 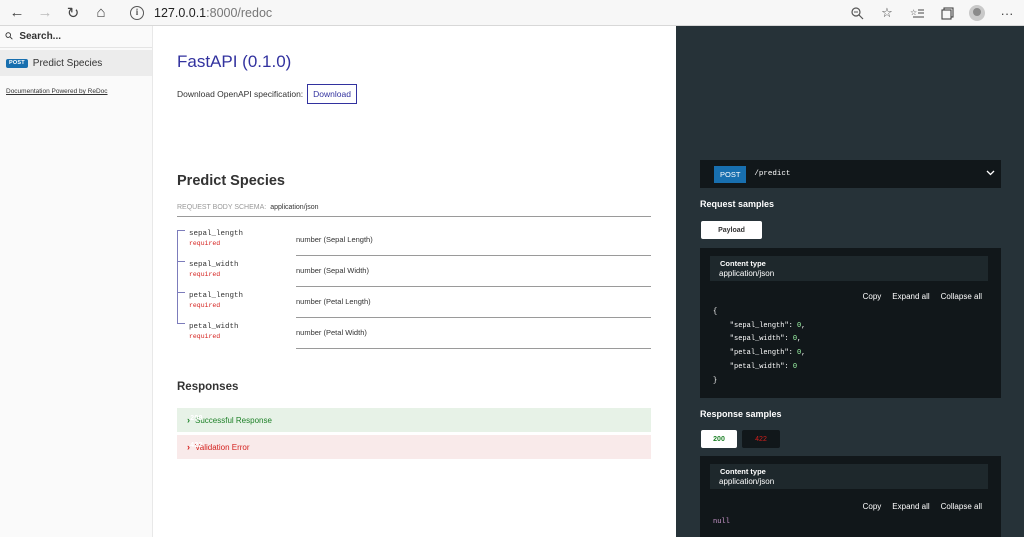 What do you see at coordinates (332, 94) in the screenshot?
I see `download-button: Download` at bounding box center [332, 94].